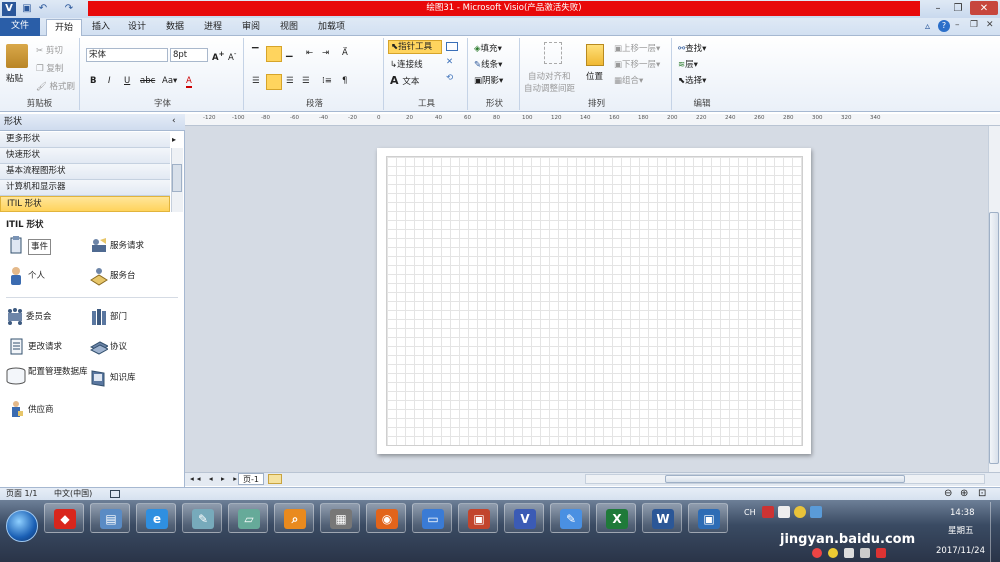 This screenshot has height=562, width=1000. I want to click on save-icon: ▣, so click(27, 9).